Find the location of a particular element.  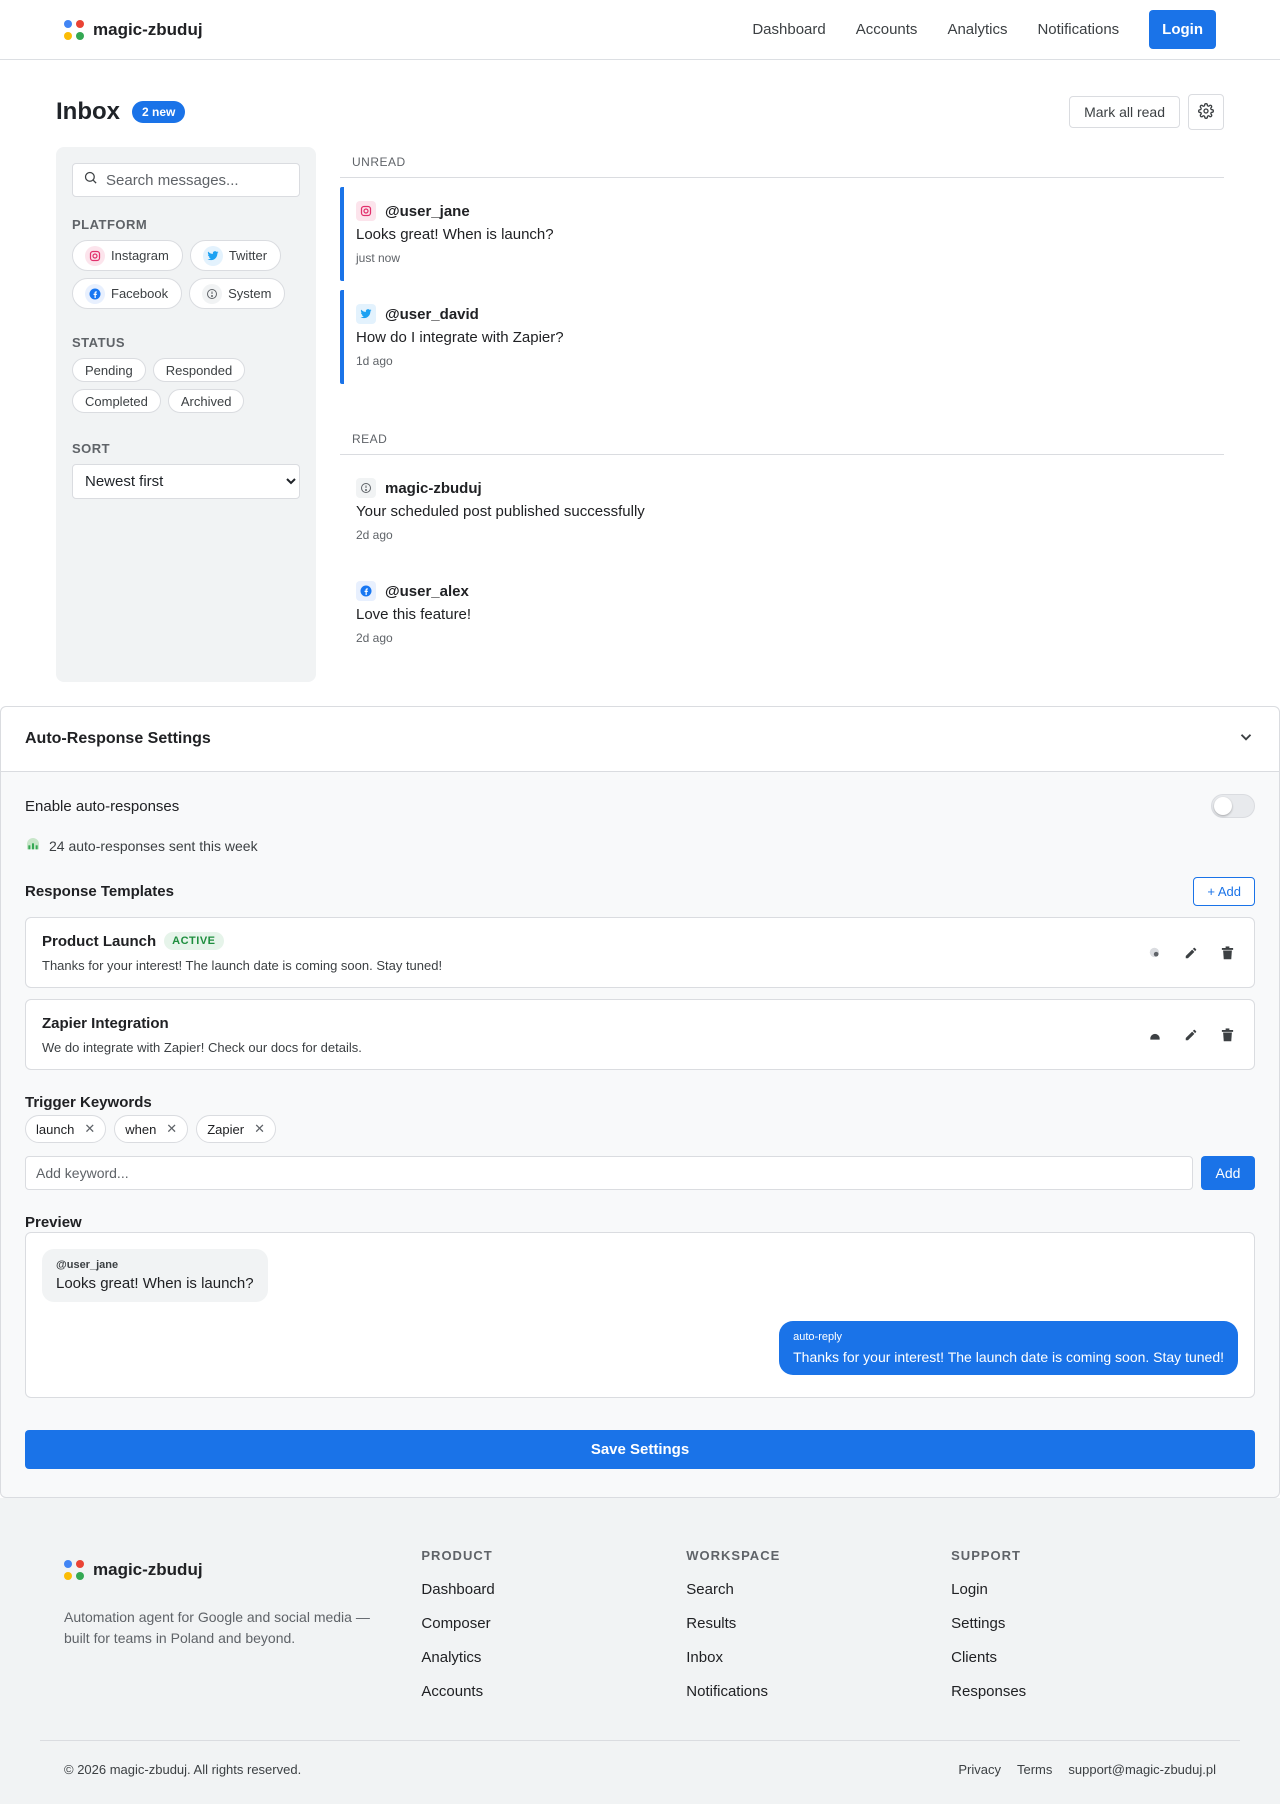

login-button: Login is located at coordinates (1182, 29).